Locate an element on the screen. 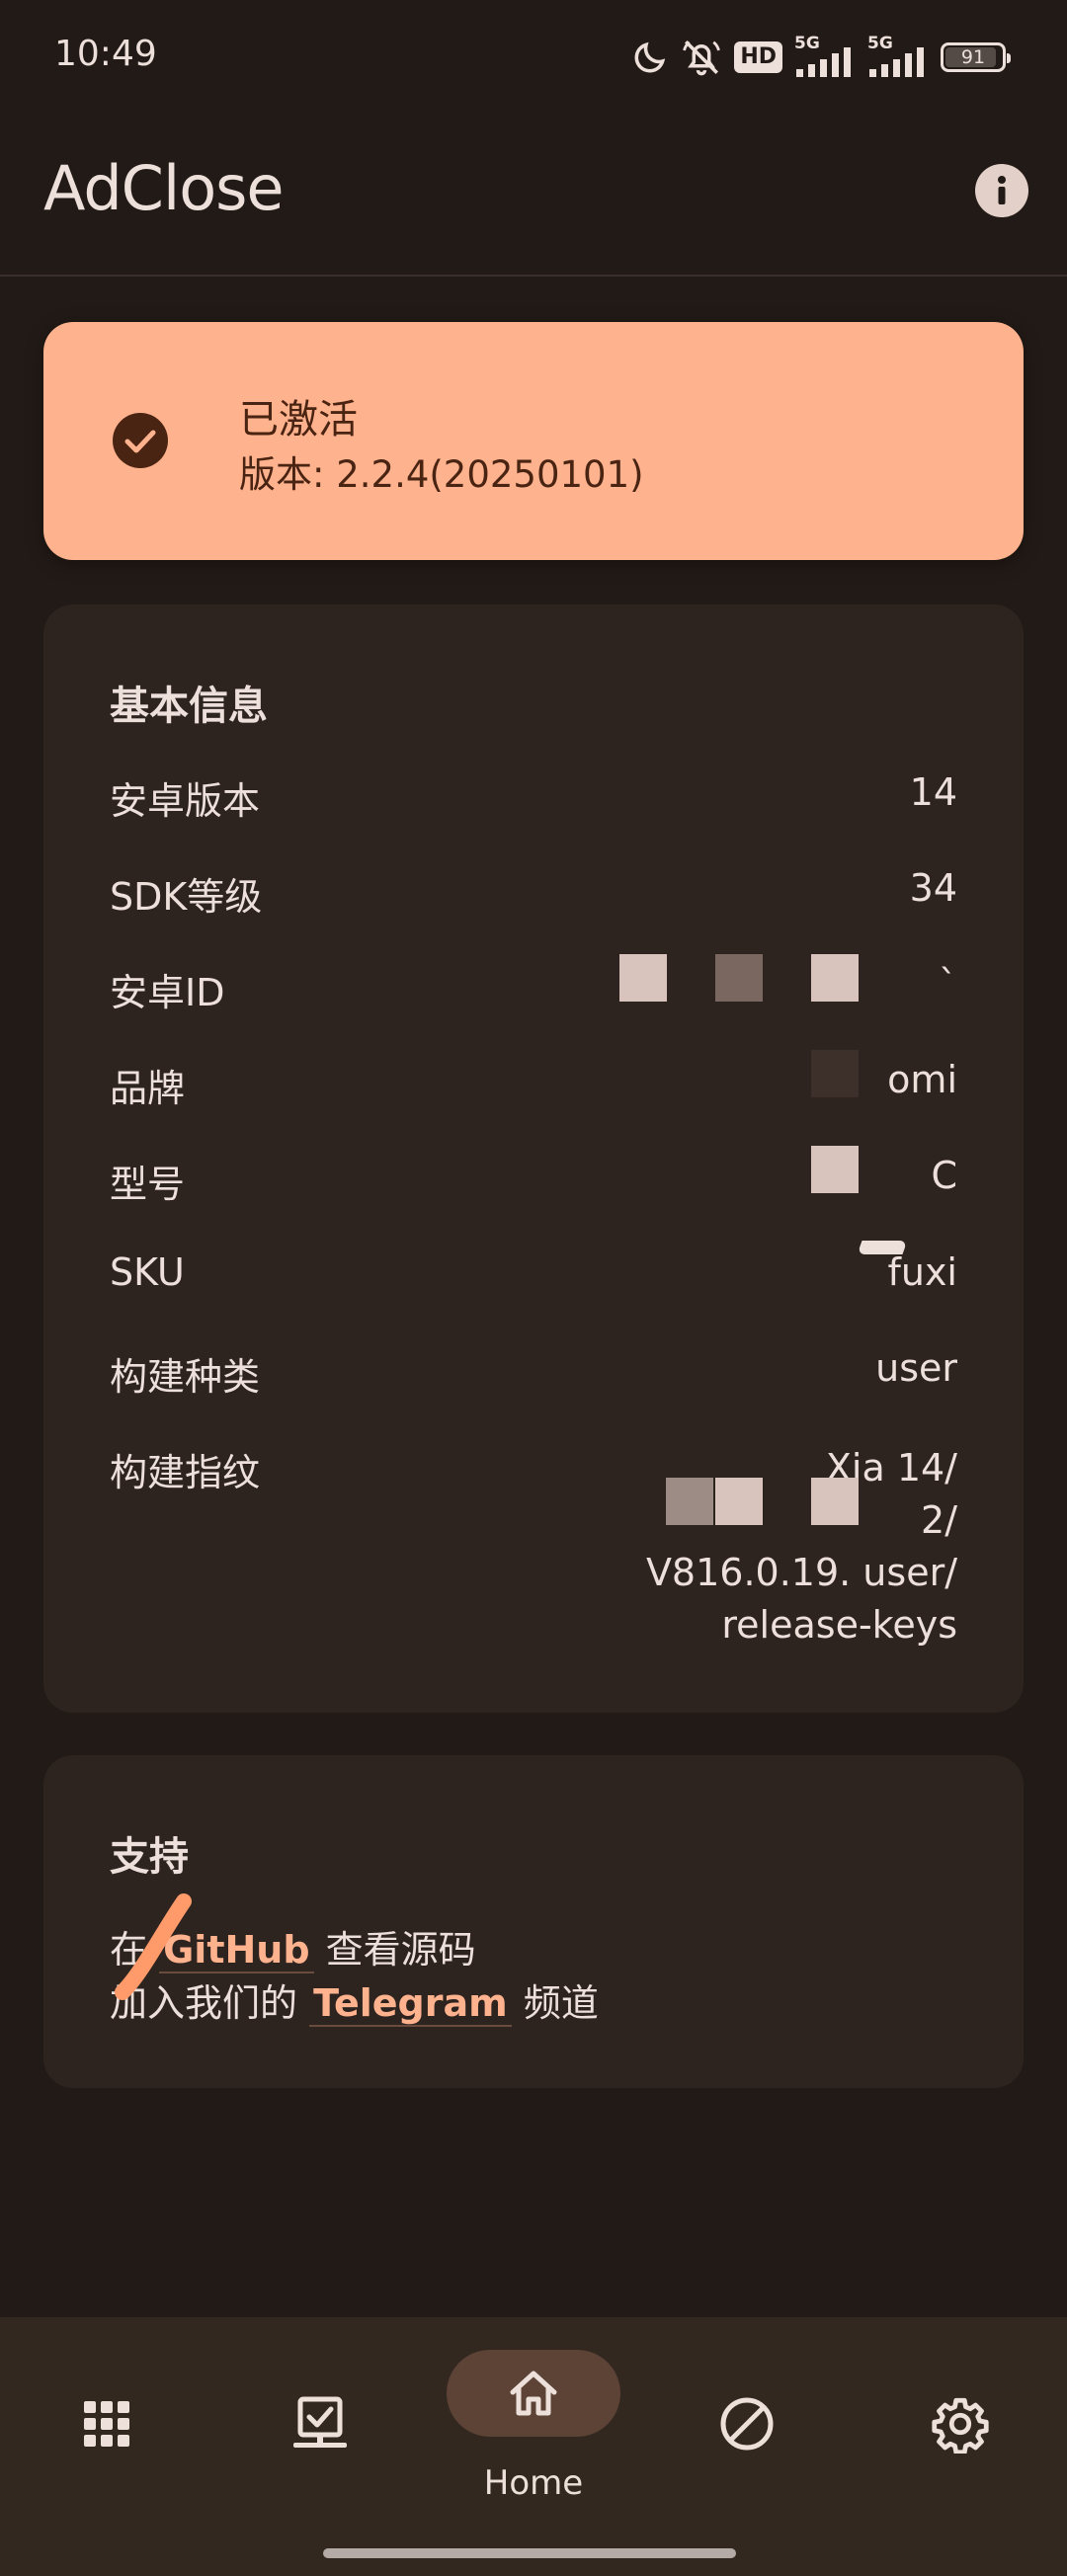 The height and width of the screenshot is (2576, 1067). info-label: 构建种类 is located at coordinates (185, 1377).